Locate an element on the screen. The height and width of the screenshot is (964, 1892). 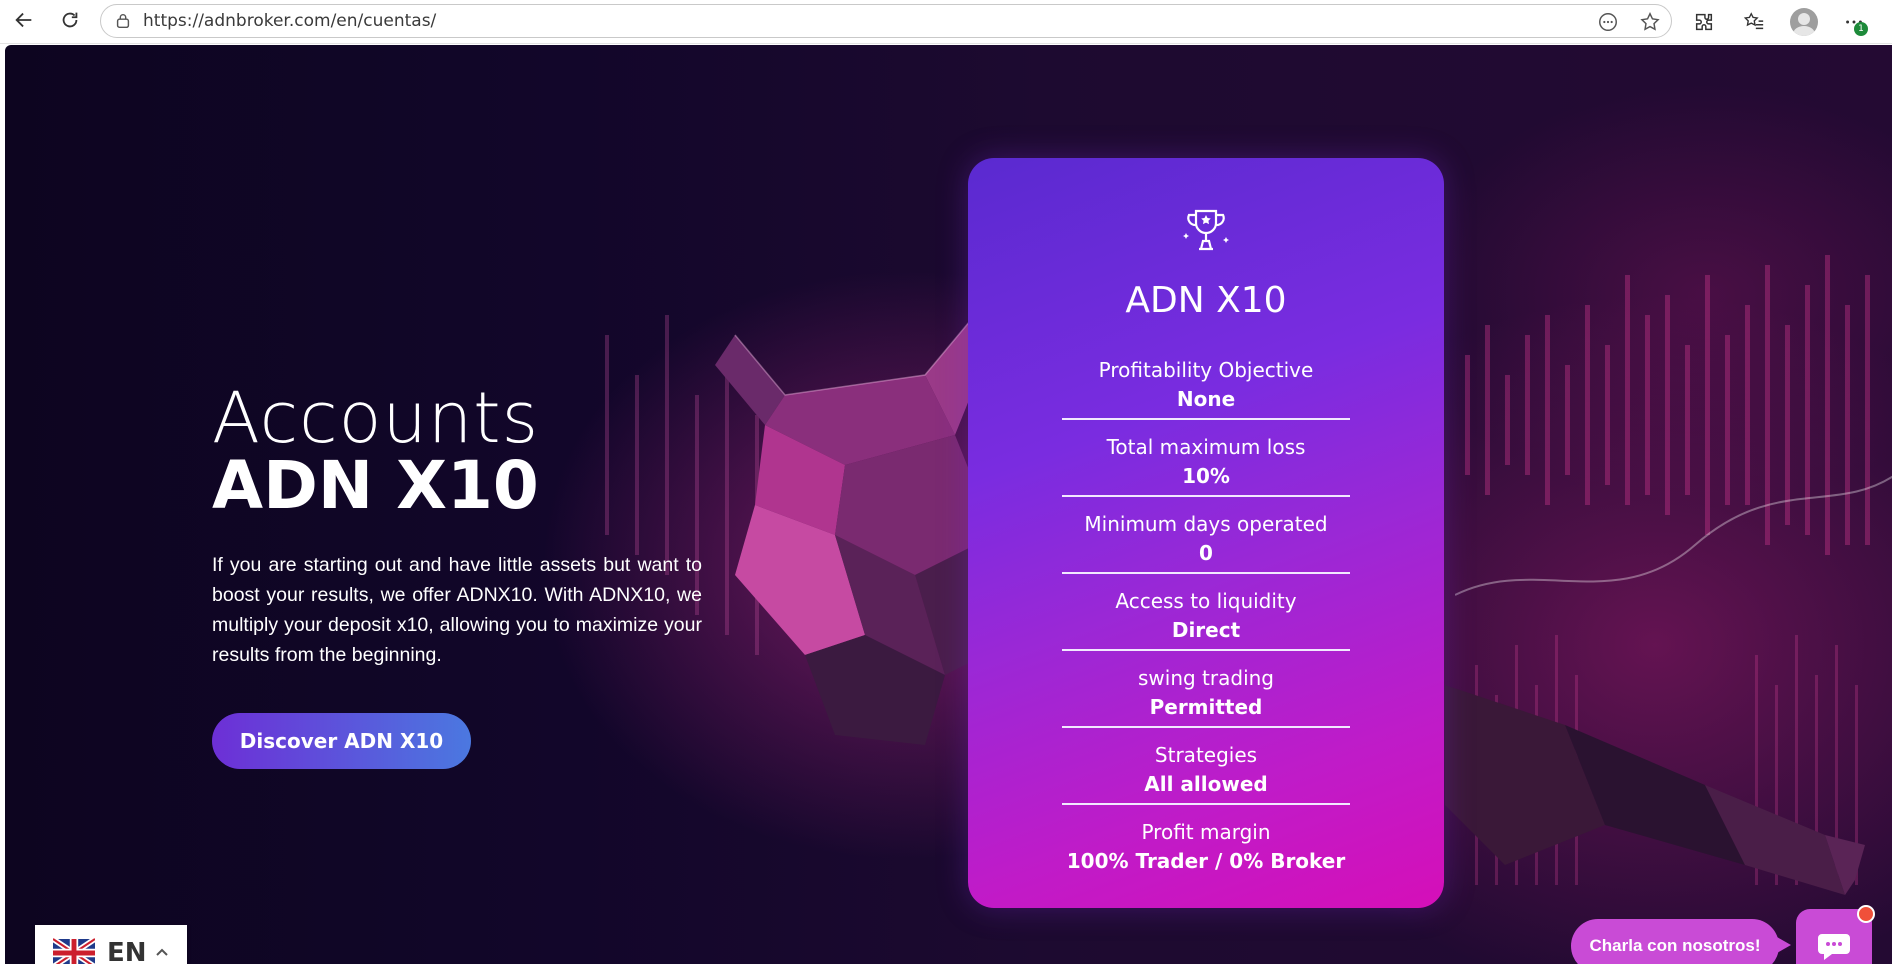
address-bar: https://adnbroker.com/en/cuentas/ is located at coordinates (886, 21).